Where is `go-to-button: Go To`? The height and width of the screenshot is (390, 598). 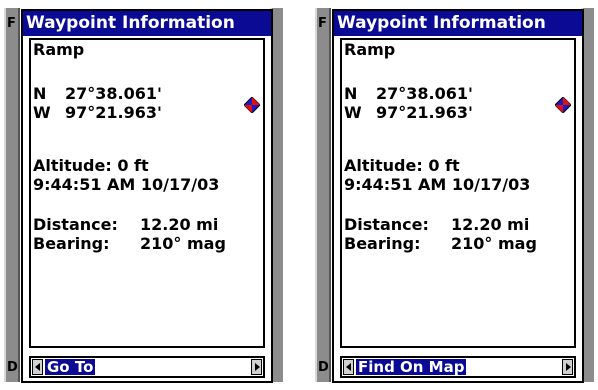 go-to-button: Go To is located at coordinates (70, 367).